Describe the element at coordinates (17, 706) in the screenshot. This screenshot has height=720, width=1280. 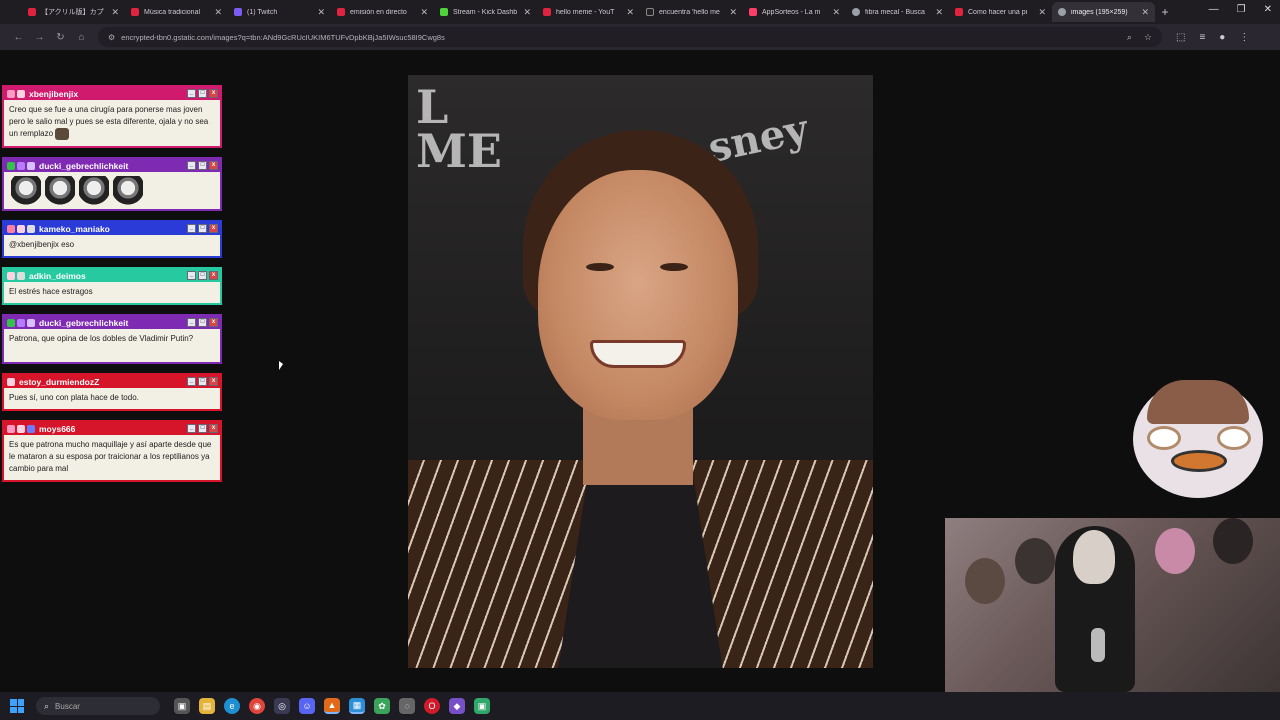
I see `windows-start-icon` at that location.